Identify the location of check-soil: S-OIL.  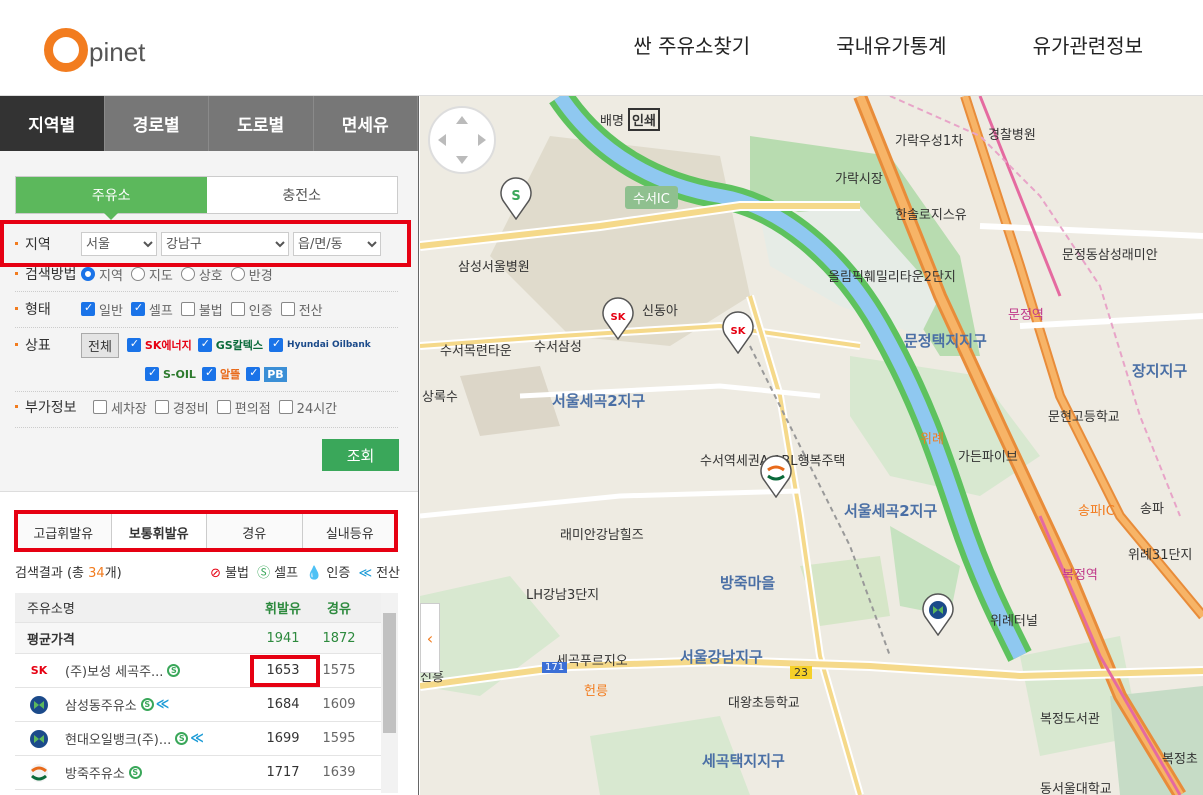
(170, 373).